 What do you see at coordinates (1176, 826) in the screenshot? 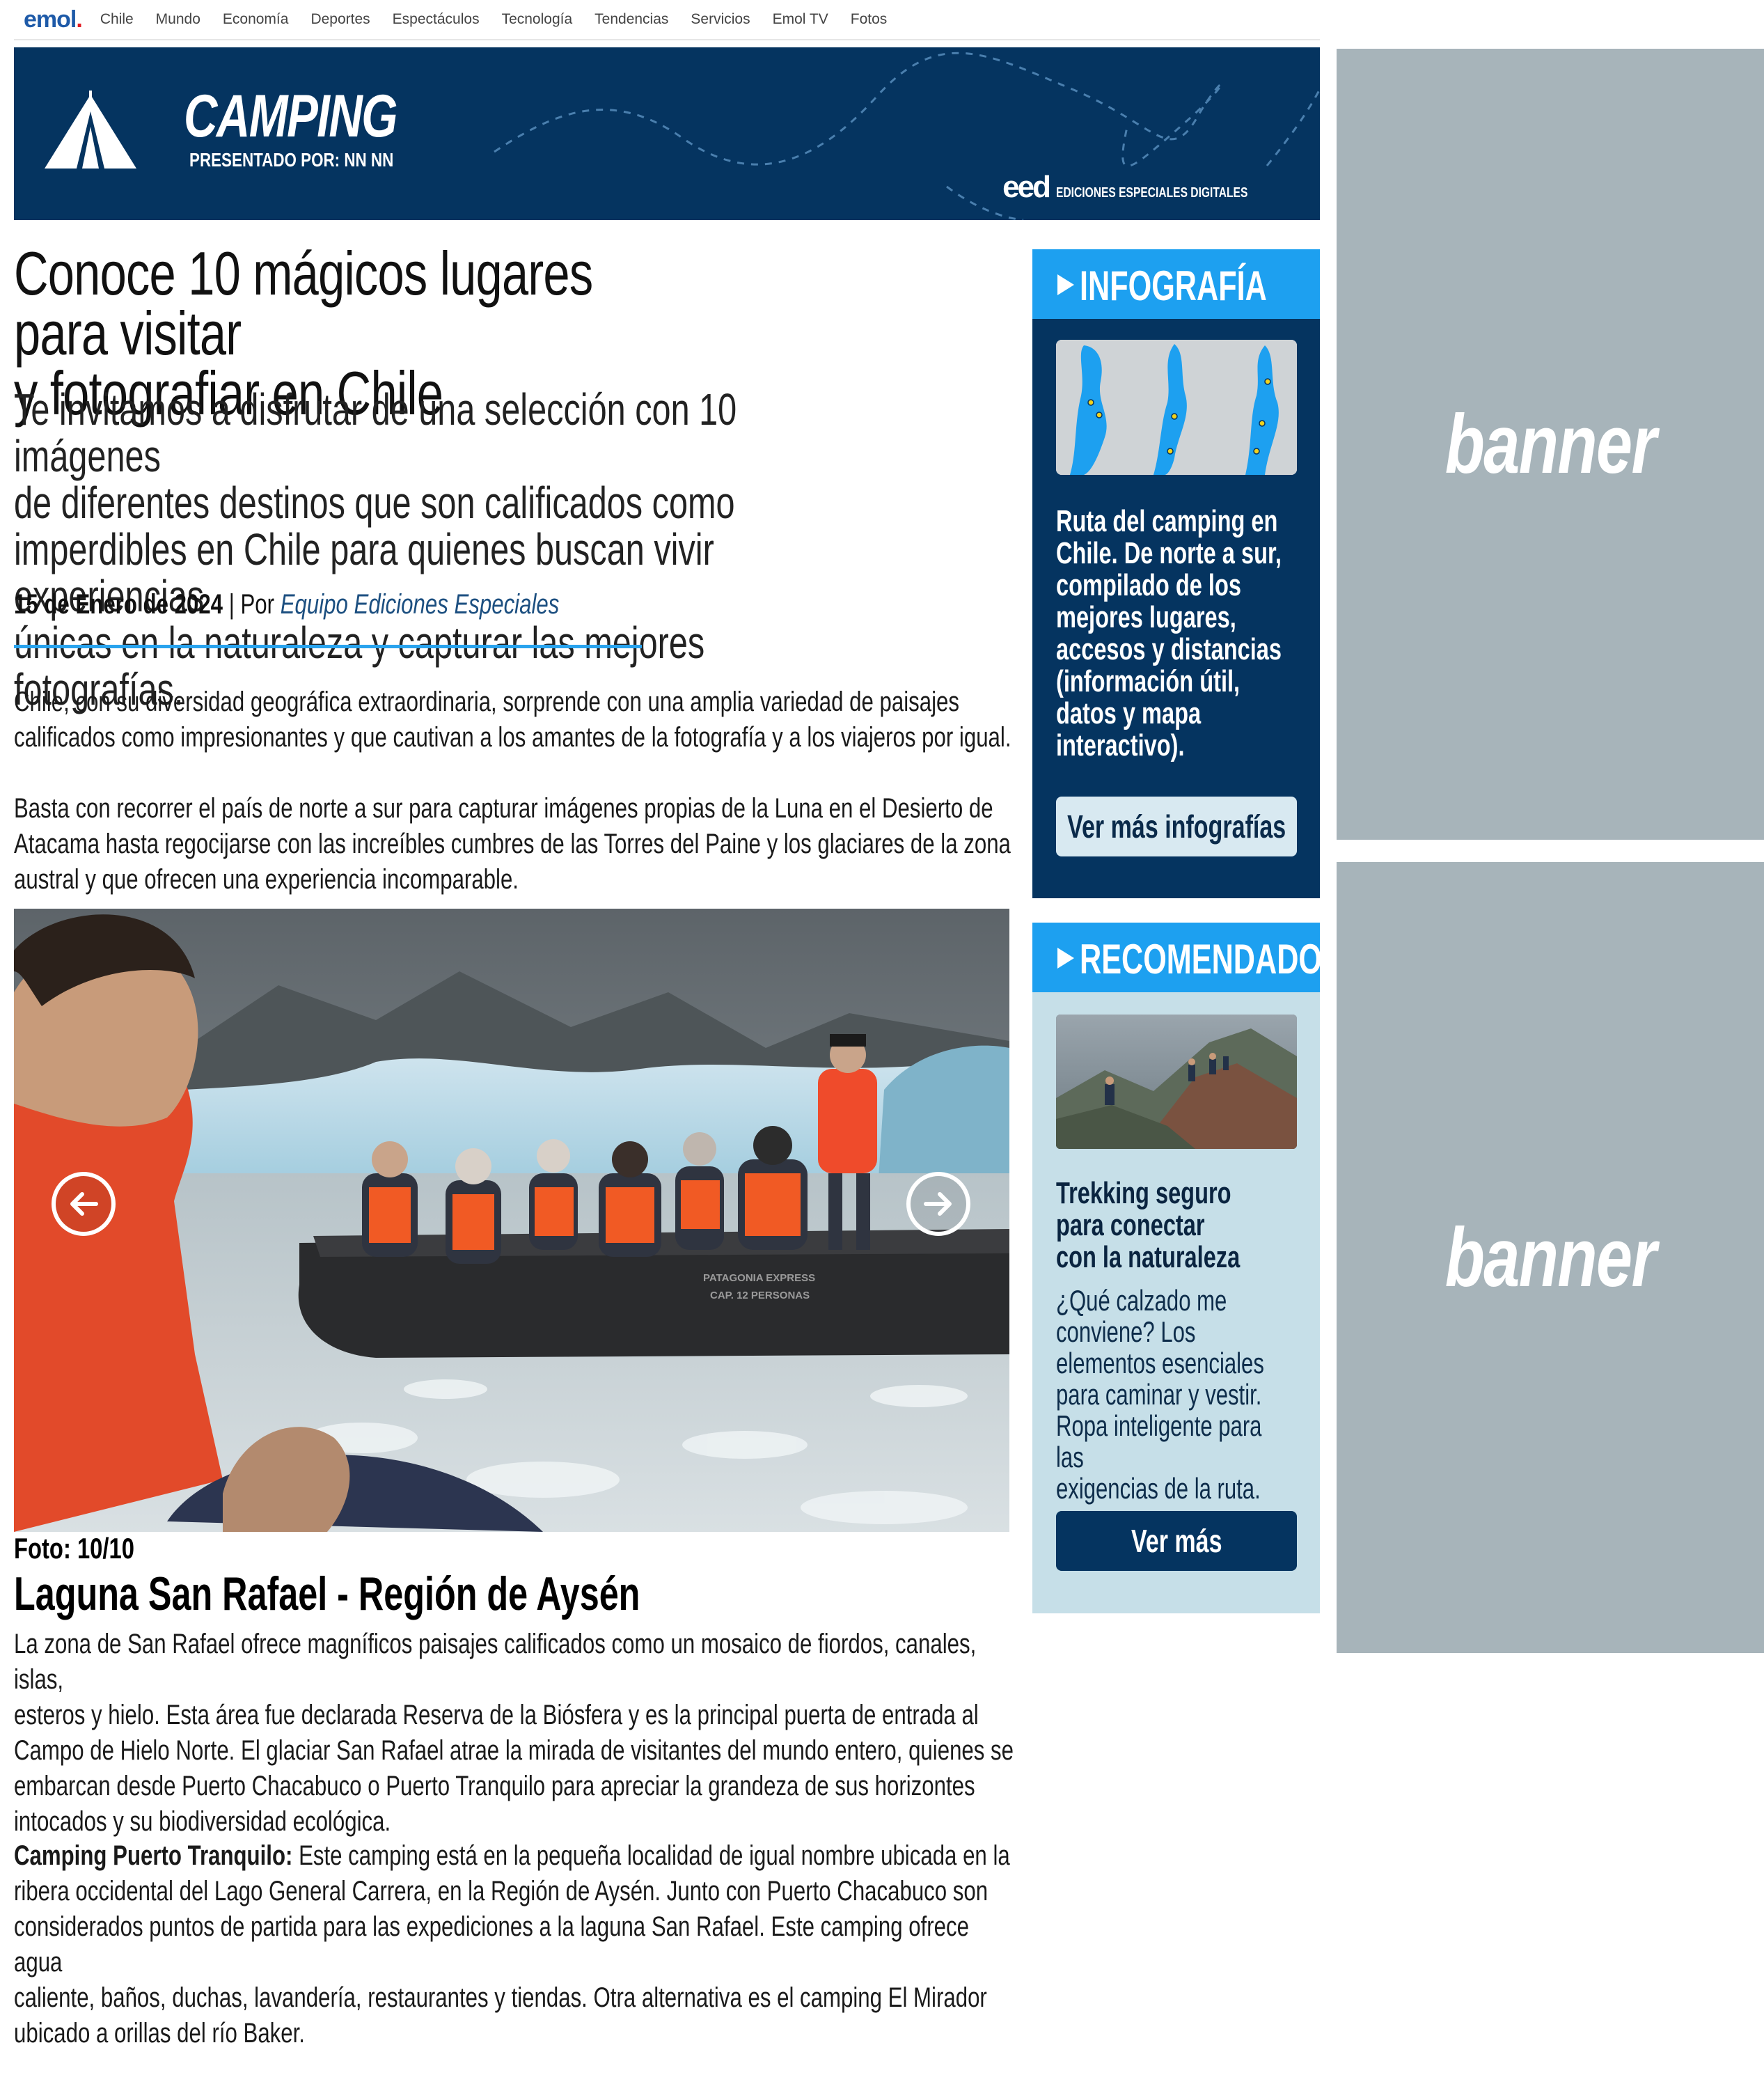
I see `more-infographics-button: Ver más infografías` at bounding box center [1176, 826].